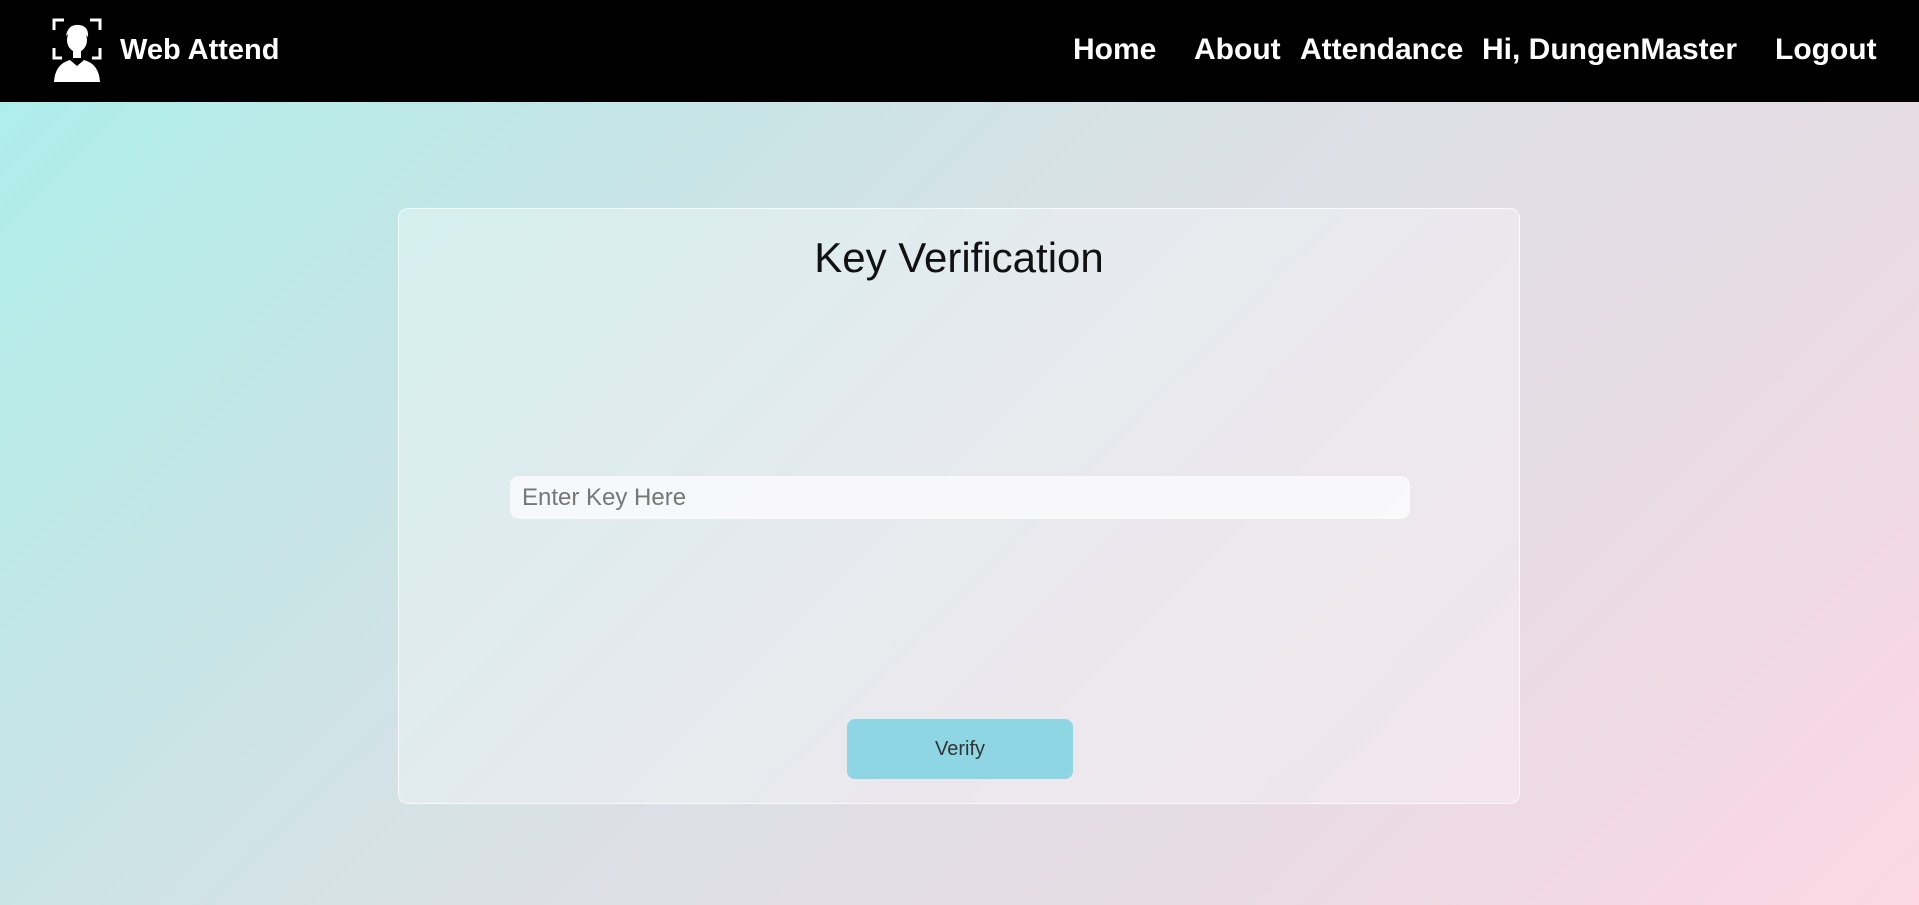  What do you see at coordinates (960, 749) in the screenshot?
I see `verify-button: Verify` at bounding box center [960, 749].